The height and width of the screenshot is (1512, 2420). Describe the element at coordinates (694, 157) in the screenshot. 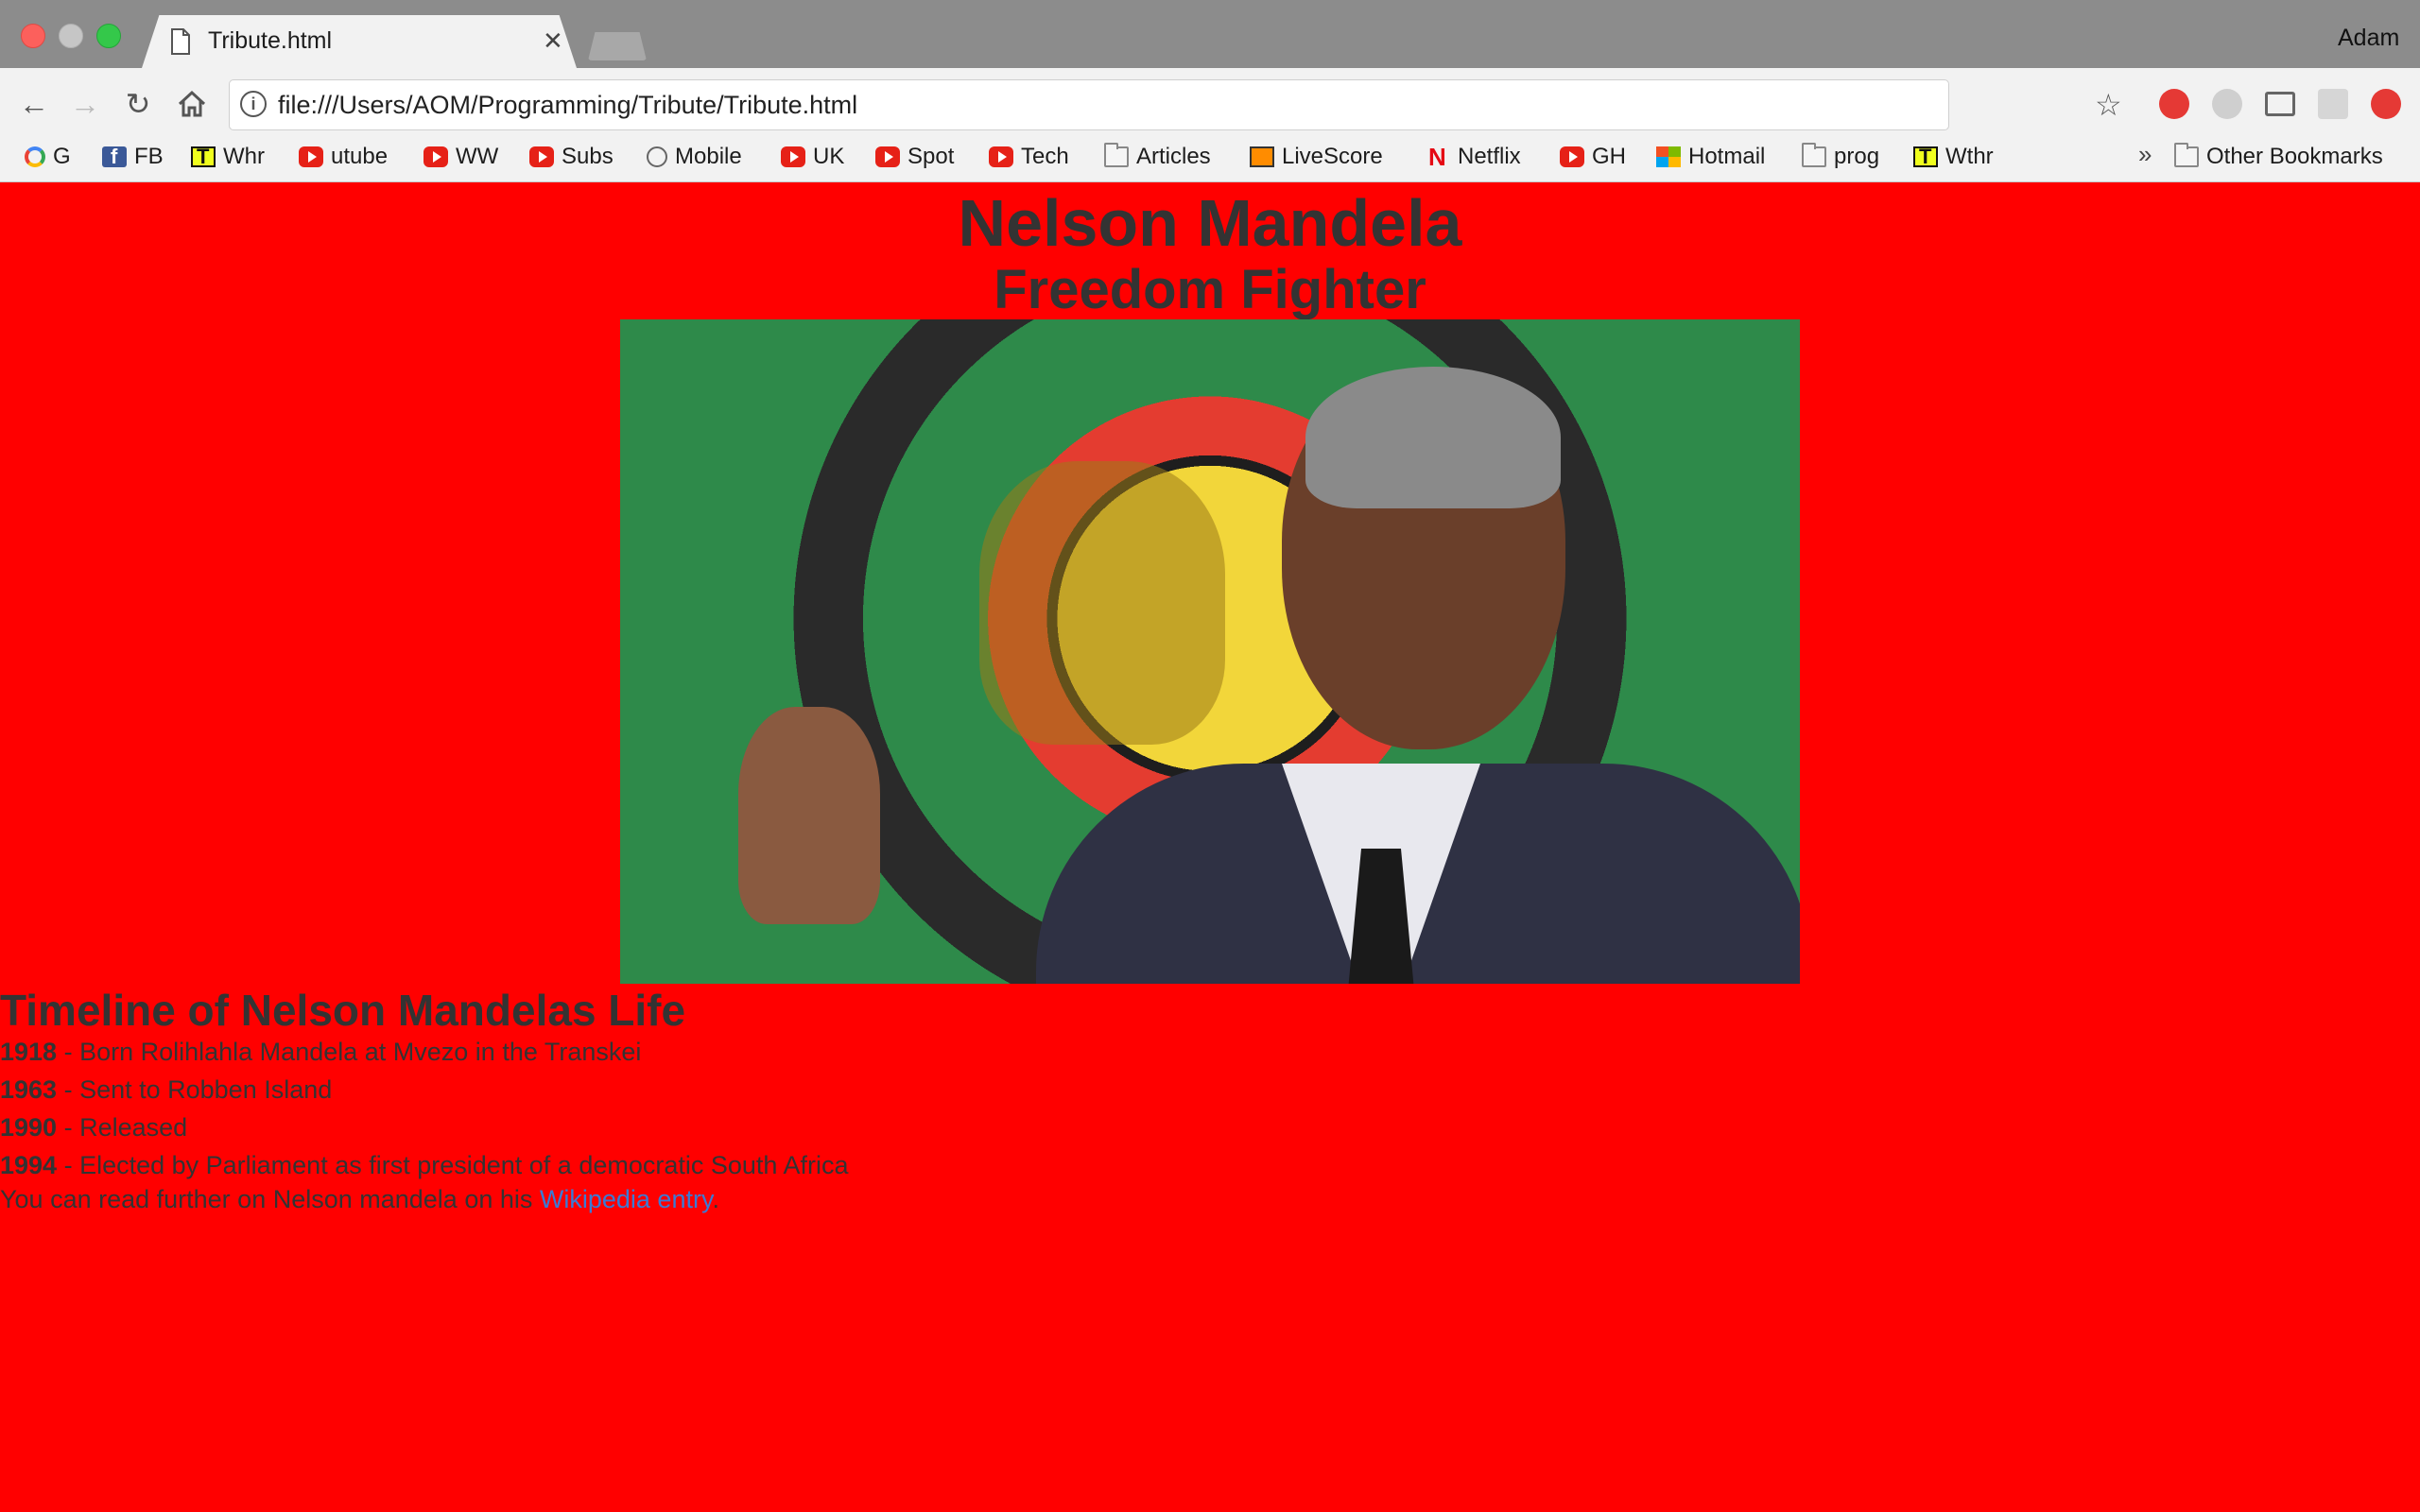

I see `bookmark-mobile: Mobile` at that location.